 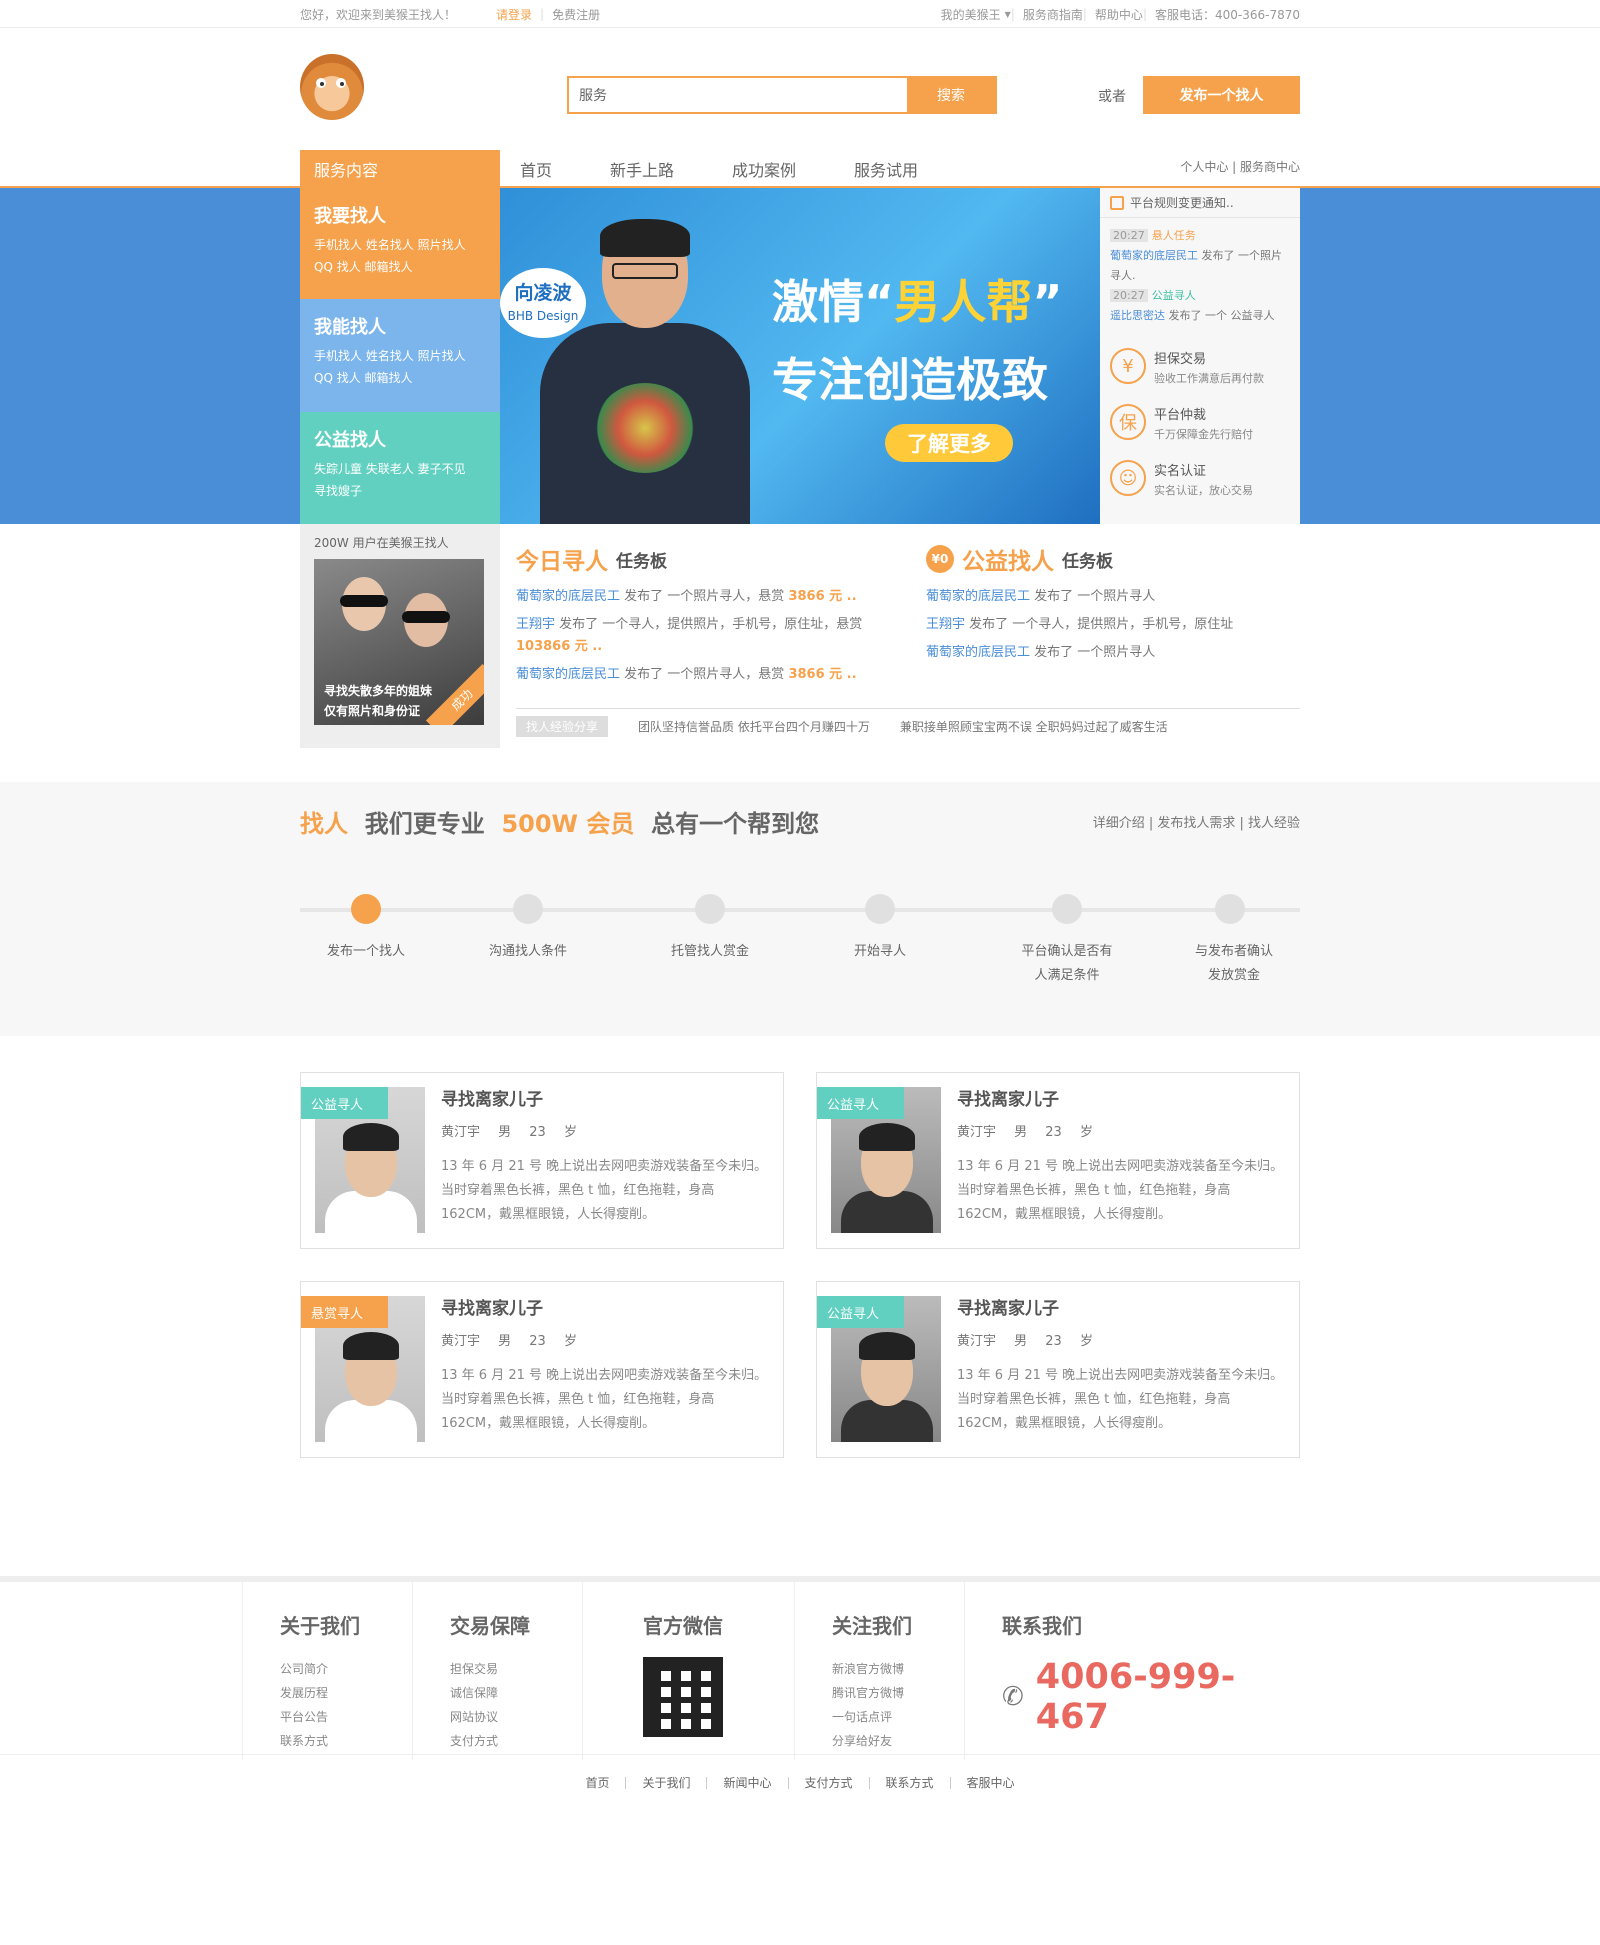 What do you see at coordinates (1067, 963) in the screenshot?
I see `step-label: 平台确认是否有 人满足条件` at bounding box center [1067, 963].